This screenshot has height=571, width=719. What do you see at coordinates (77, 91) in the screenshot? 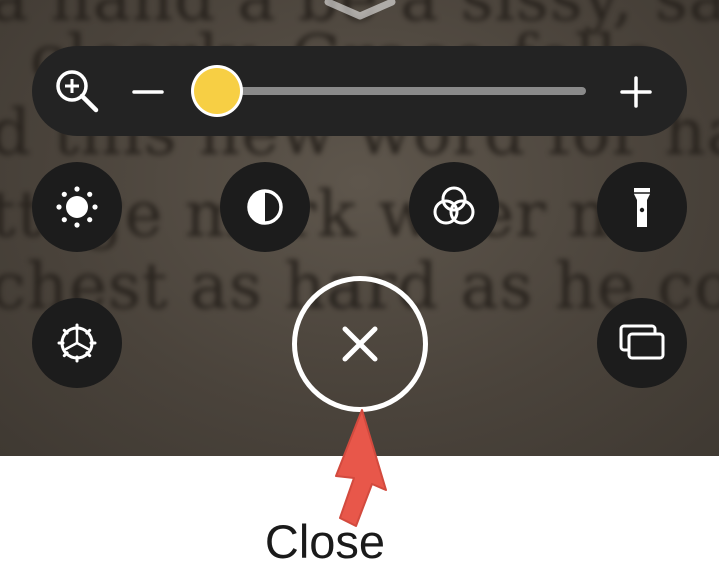
I see `zoom-in-icon` at bounding box center [77, 91].